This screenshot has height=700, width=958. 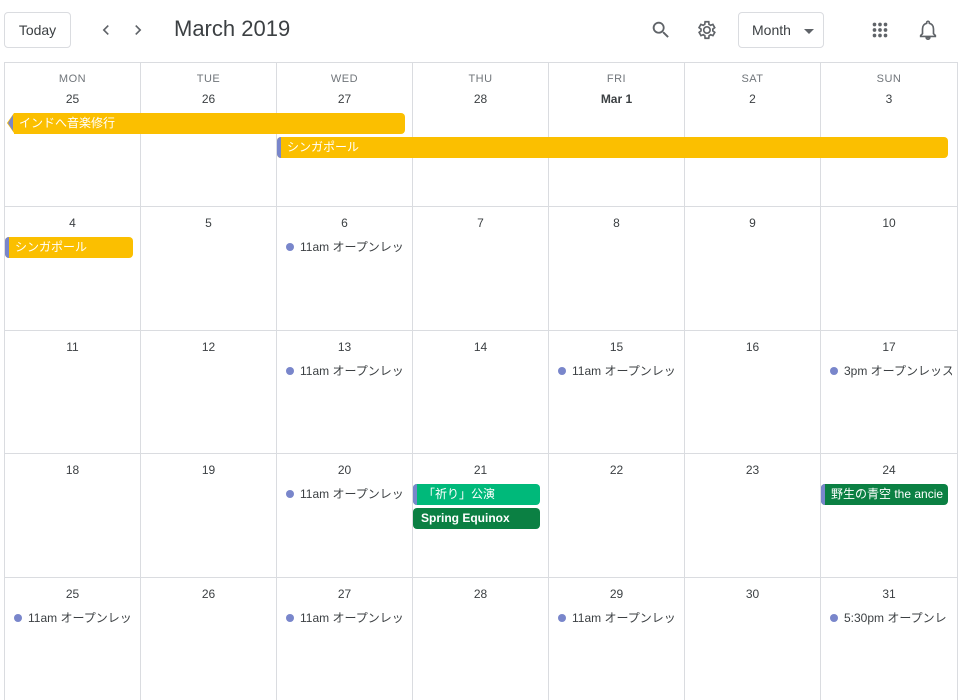 What do you see at coordinates (480, 347) in the screenshot?
I see `day-number: 14` at bounding box center [480, 347].